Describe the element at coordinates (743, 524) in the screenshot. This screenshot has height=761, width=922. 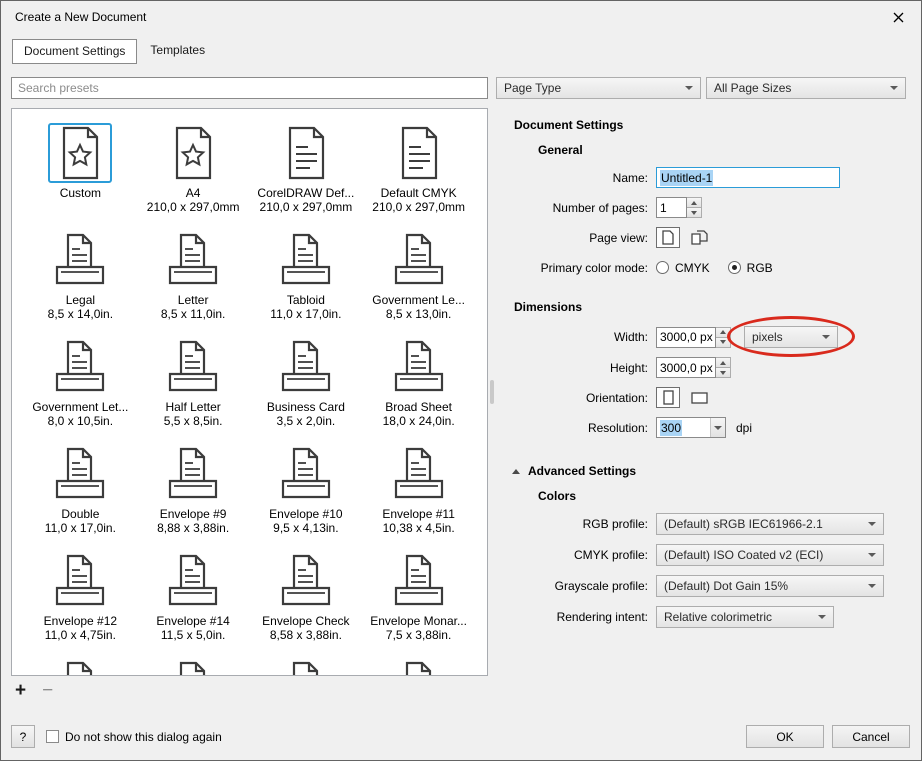
I see `rgb-profile-value: (Default) sRGB IEC61966-2.1` at that location.